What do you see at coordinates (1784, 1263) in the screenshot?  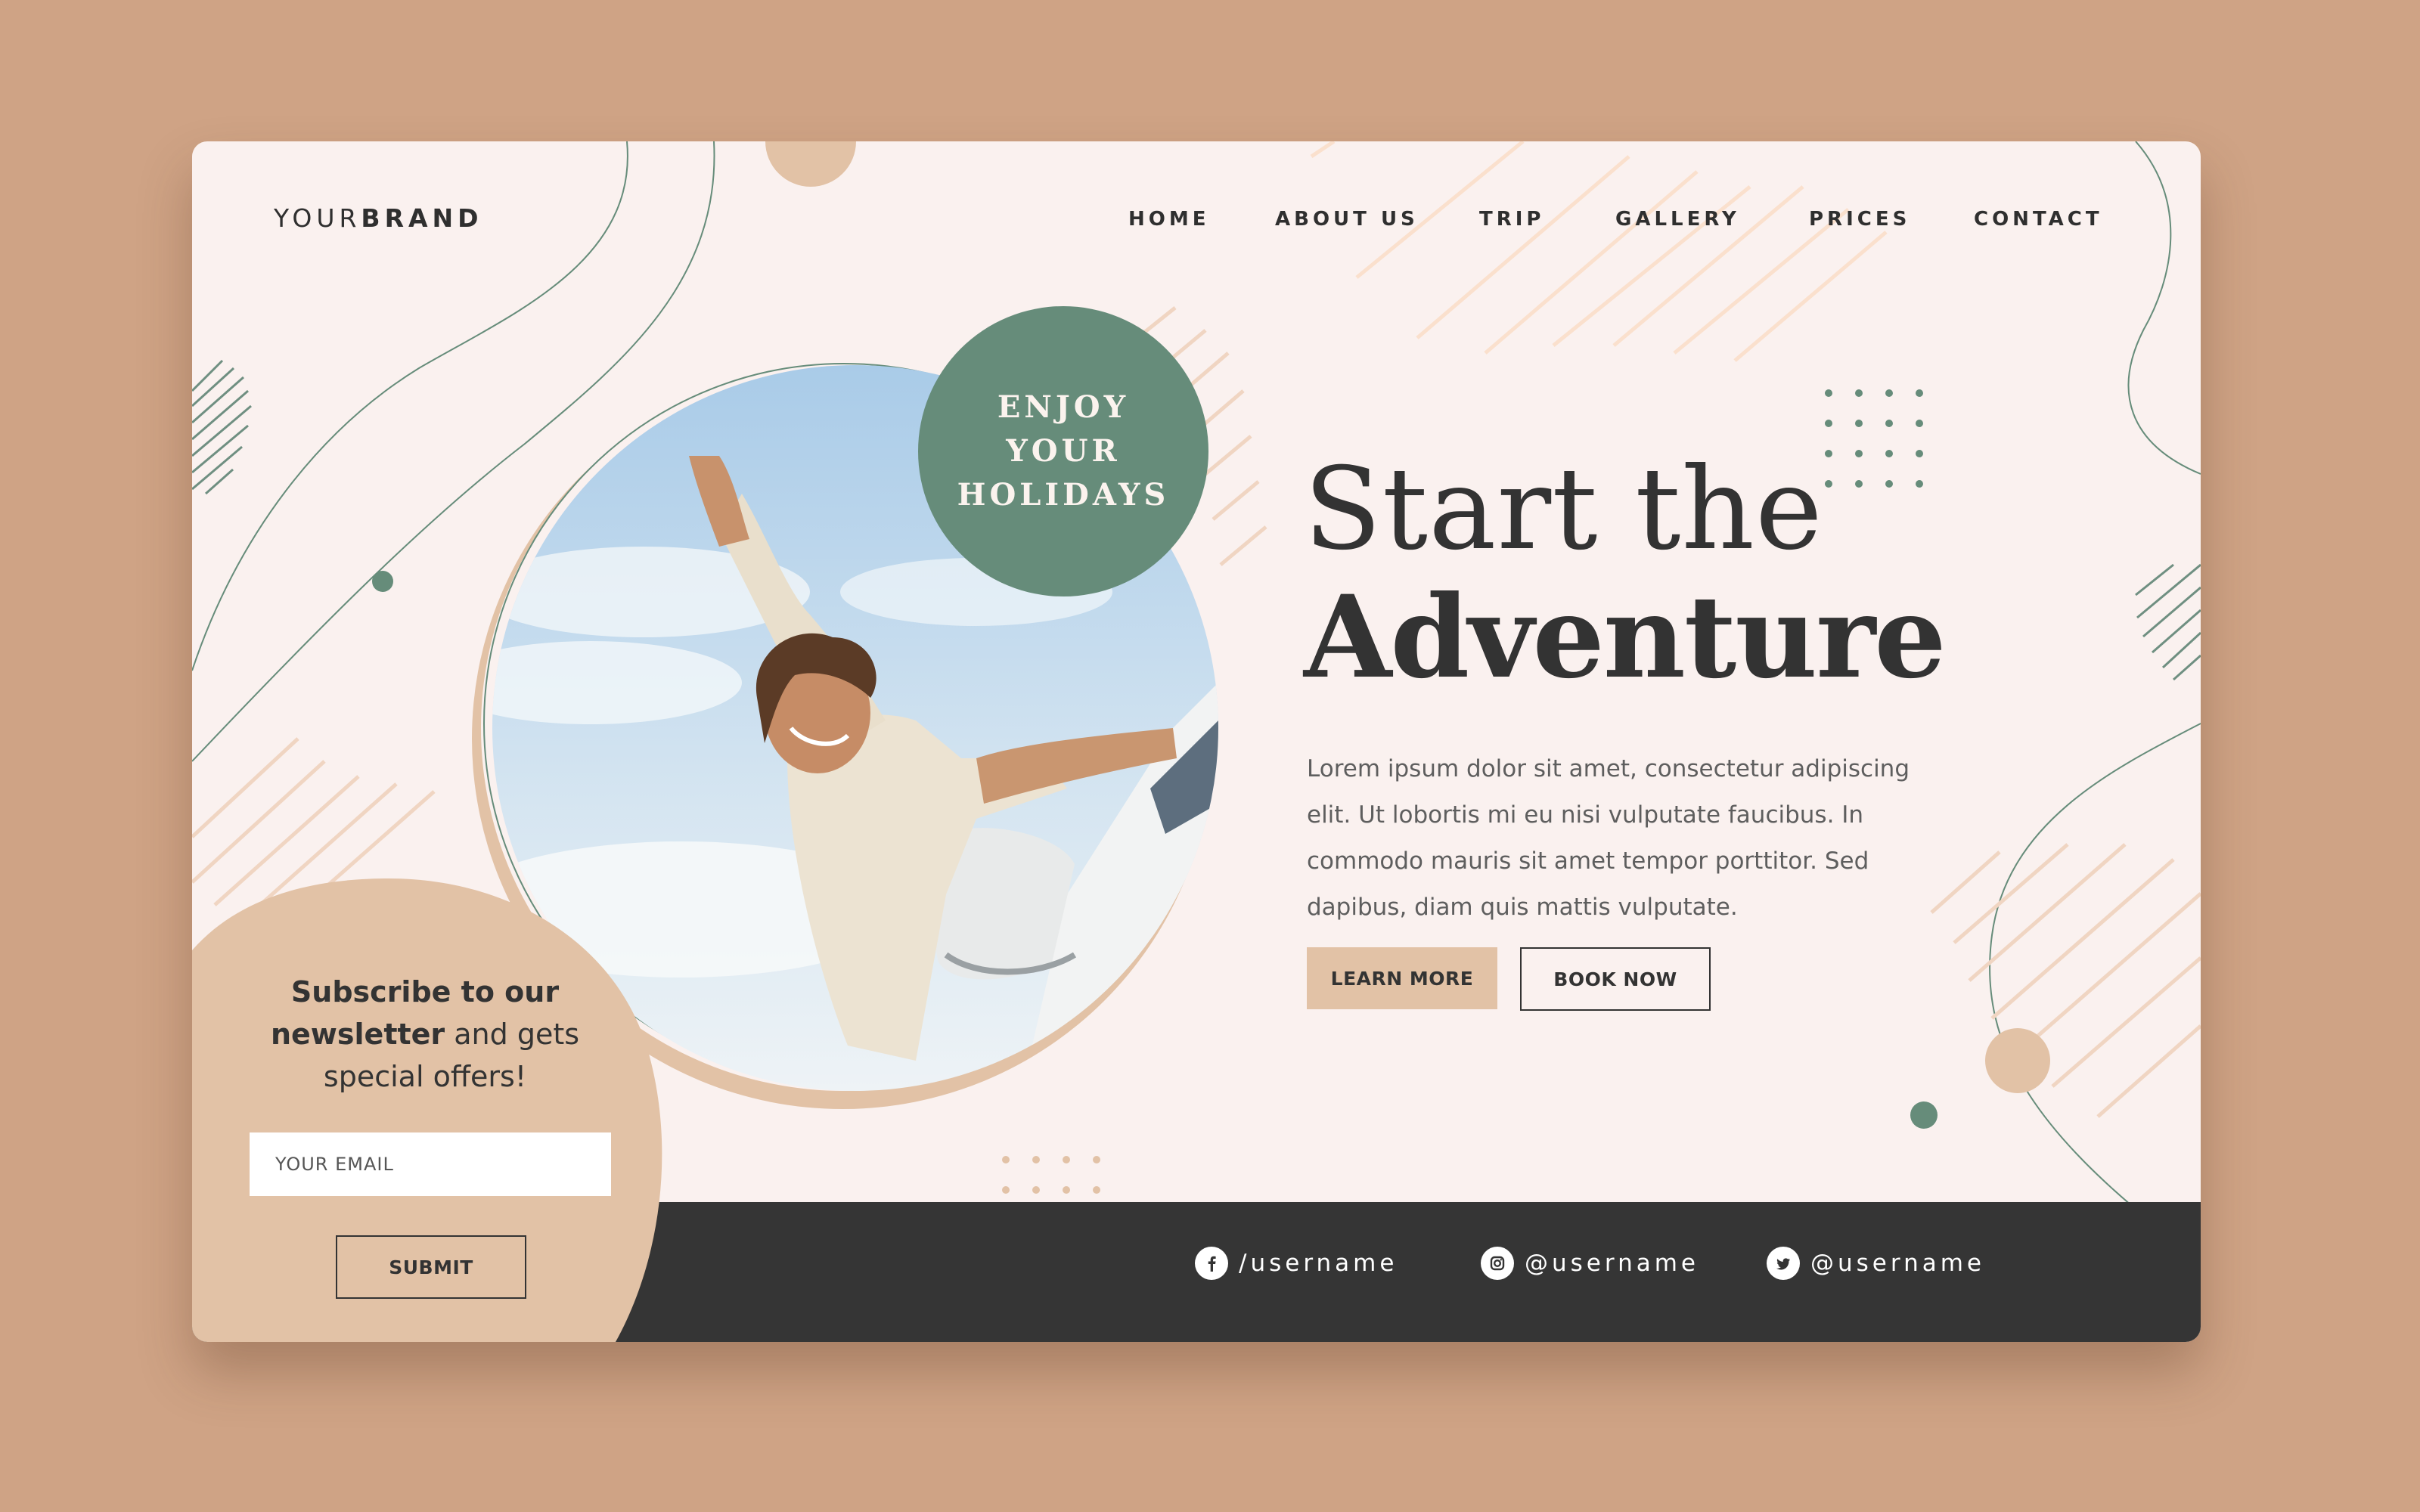 I see `twitter-icon` at bounding box center [1784, 1263].